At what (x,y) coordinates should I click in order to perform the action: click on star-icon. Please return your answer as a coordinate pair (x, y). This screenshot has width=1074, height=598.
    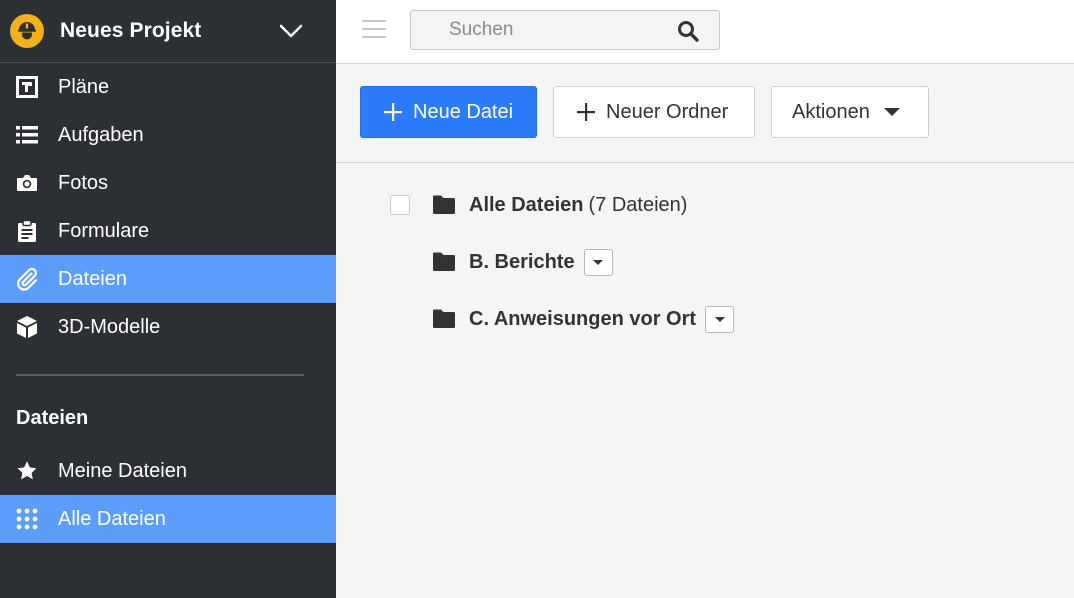
    Looking at the image, I should click on (27, 471).